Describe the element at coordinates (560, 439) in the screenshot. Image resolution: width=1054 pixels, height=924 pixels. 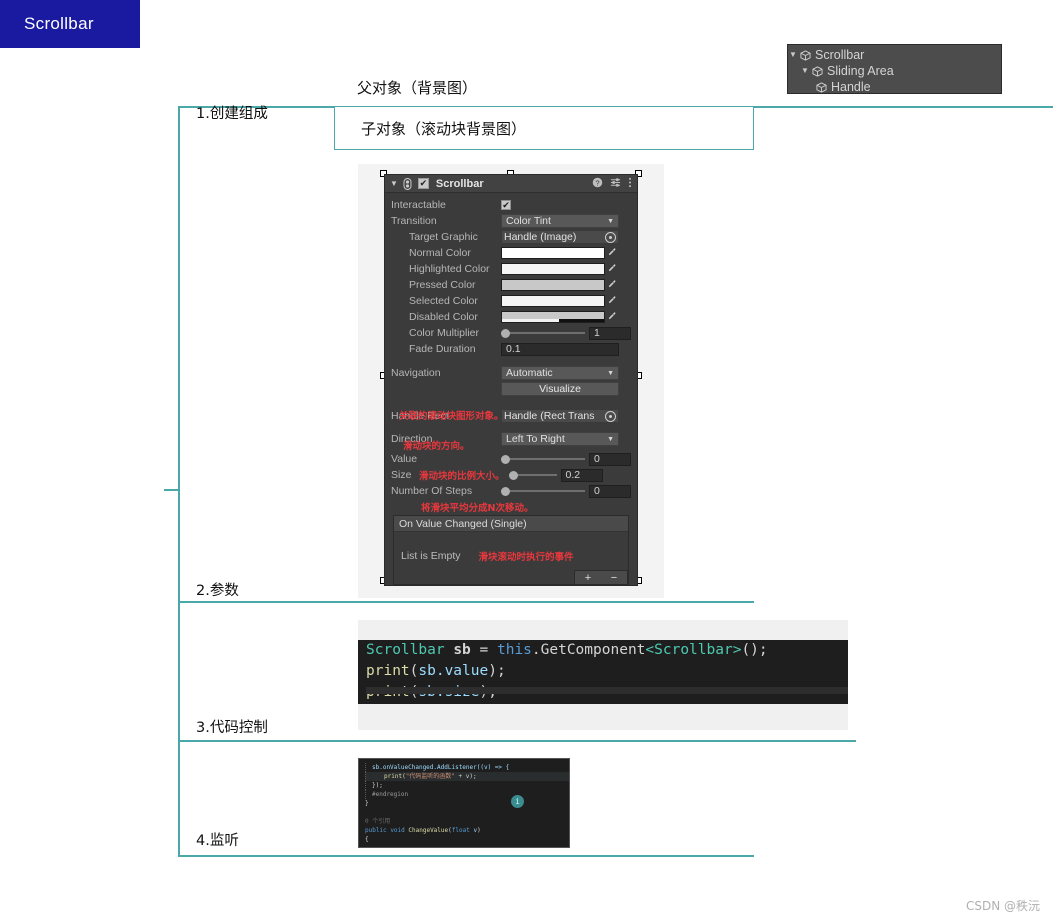
I see `direction-dropdown: Left To Right ▼` at that location.